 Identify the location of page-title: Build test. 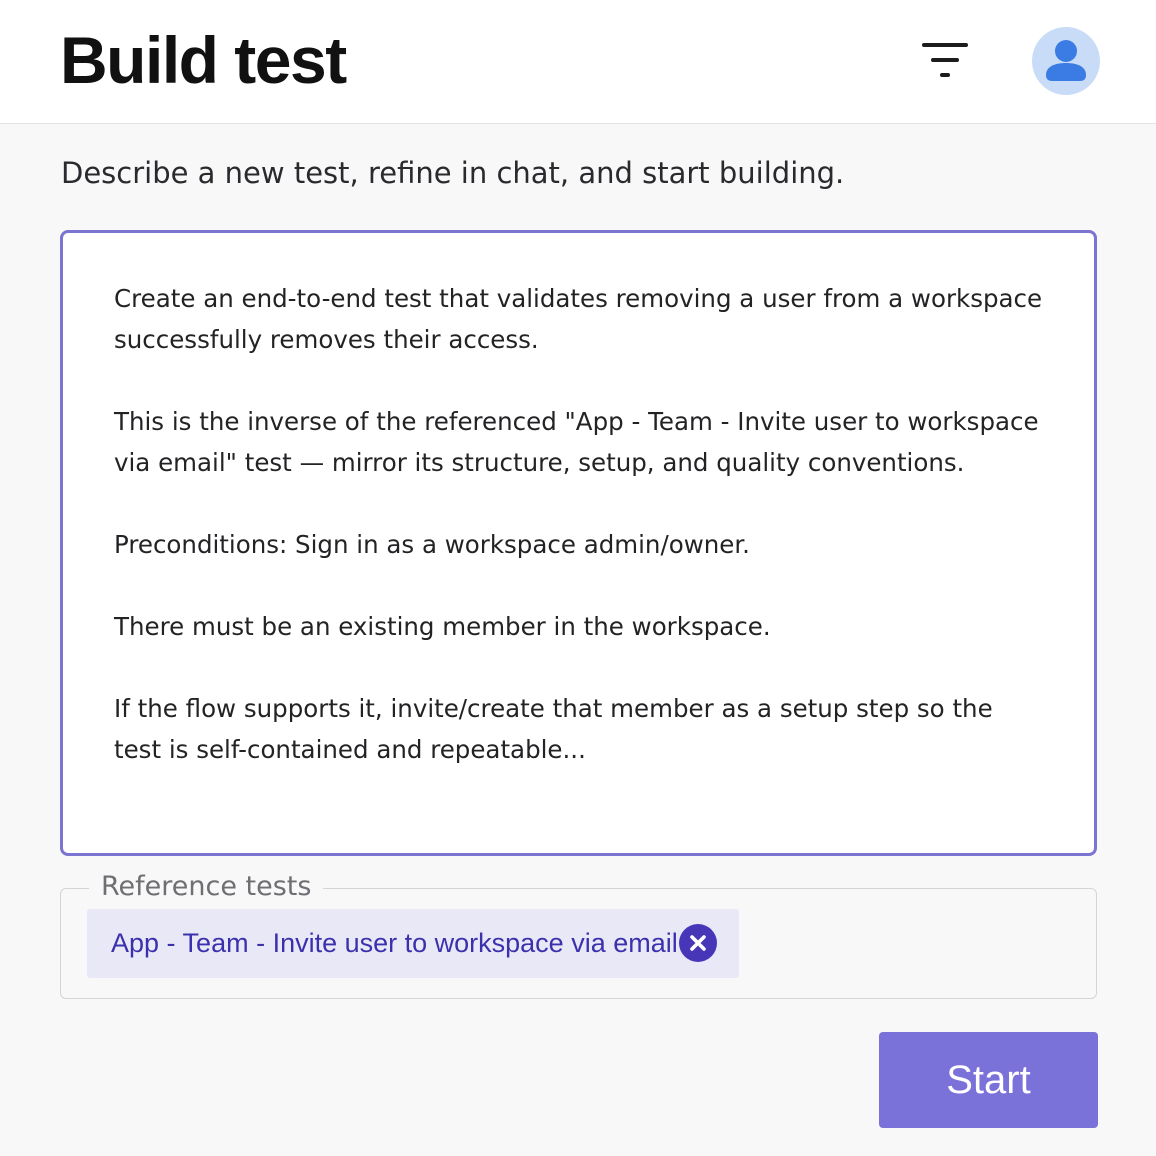
(203, 60).